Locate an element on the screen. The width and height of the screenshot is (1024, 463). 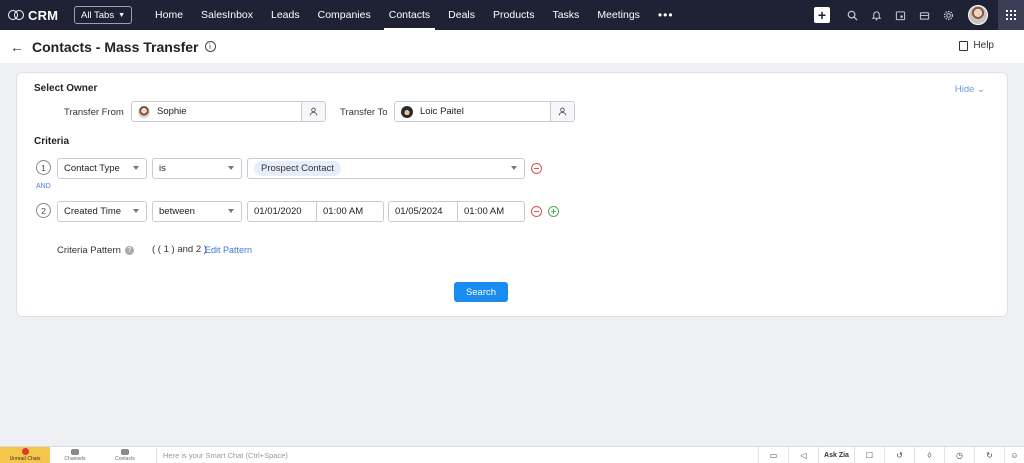
tab-products: Products is located at coordinates (513, 15).